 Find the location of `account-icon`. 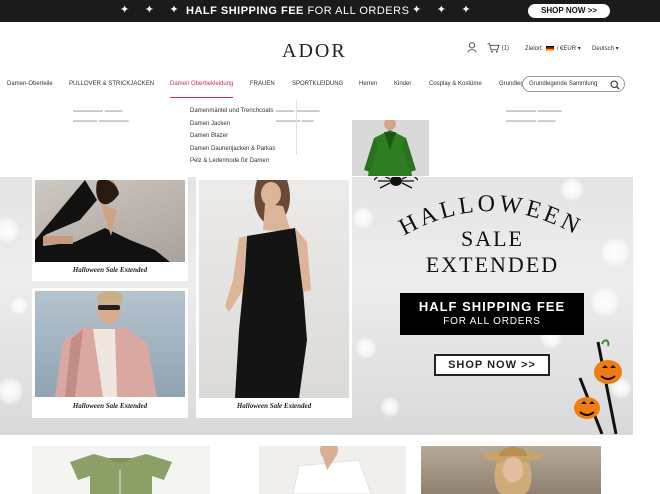

account-icon is located at coordinates (472, 47).